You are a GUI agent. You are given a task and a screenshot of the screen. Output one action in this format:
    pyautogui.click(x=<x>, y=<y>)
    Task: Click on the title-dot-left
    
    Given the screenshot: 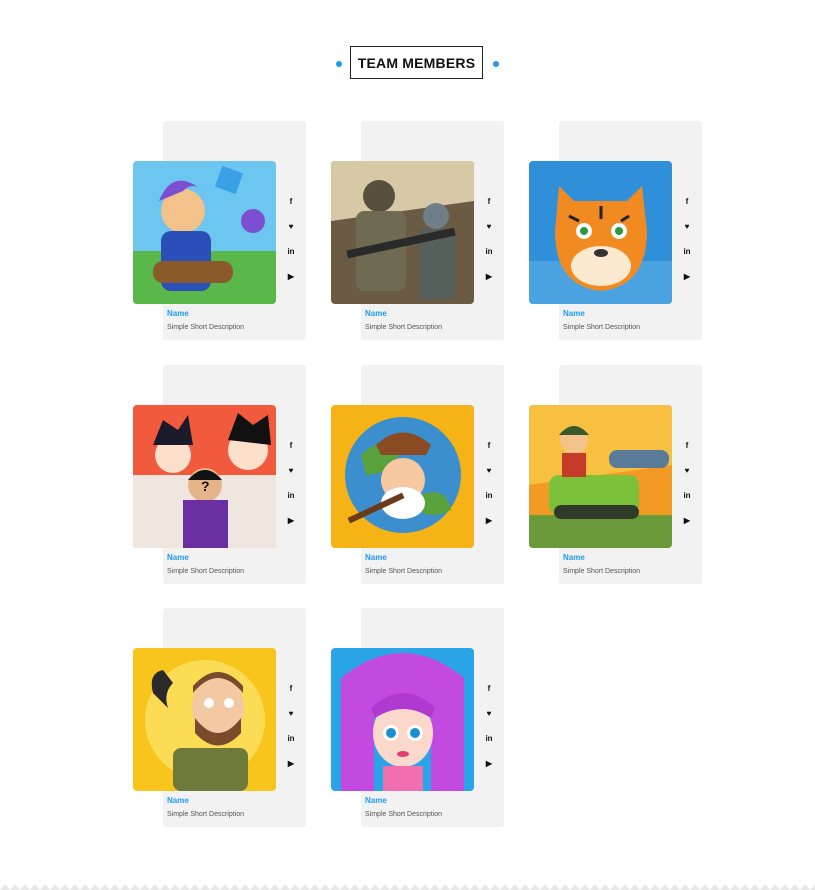 What is the action you would take?
    pyautogui.click(x=339, y=64)
    